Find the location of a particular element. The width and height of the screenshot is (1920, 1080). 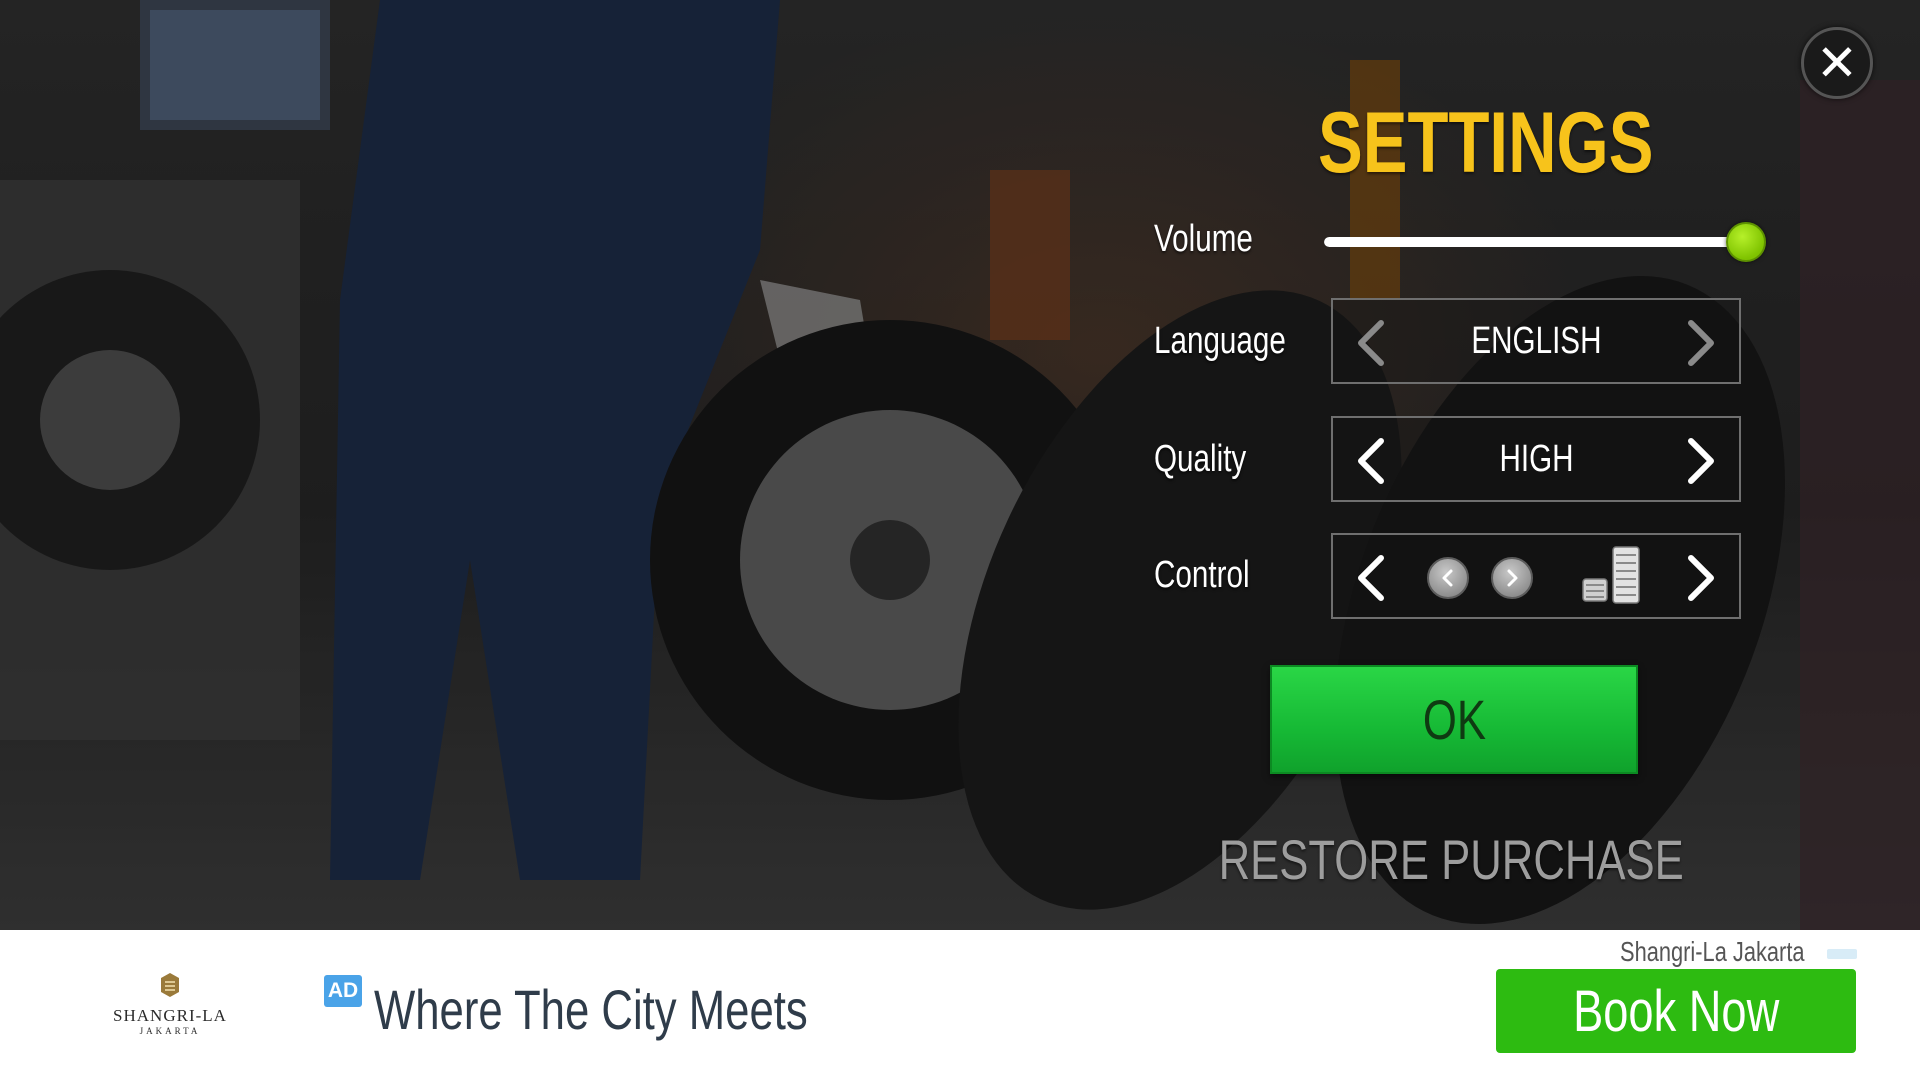

language-label: Language is located at coordinates (1220, 341).